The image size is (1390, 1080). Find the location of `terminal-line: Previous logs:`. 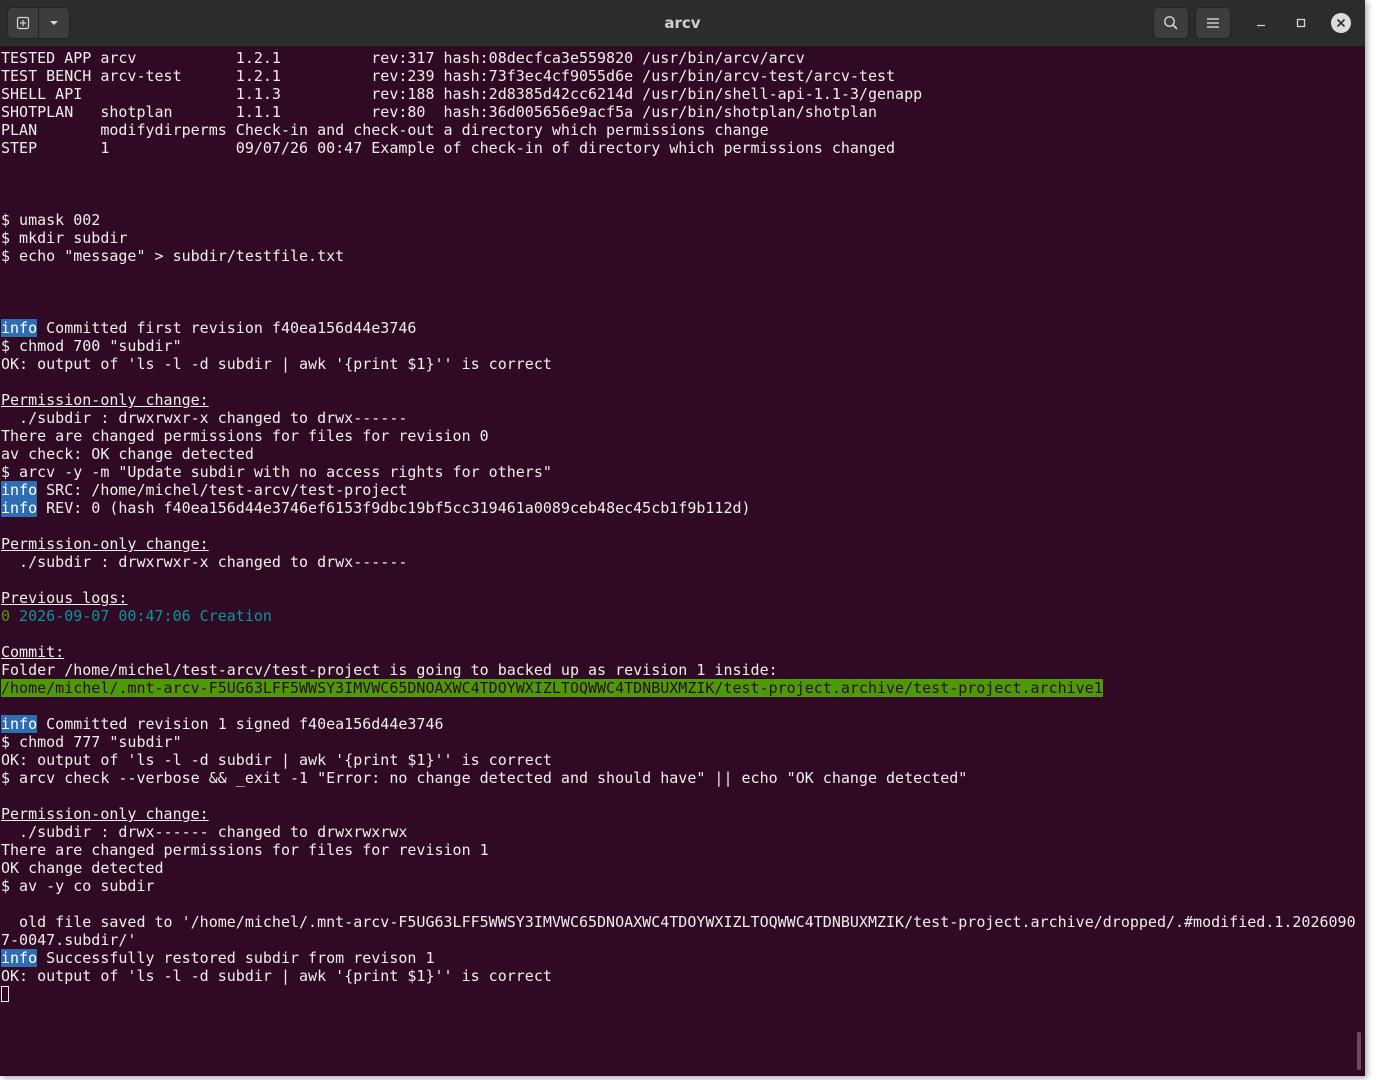

terminal-line: Previous logs: is located at coordinates (676, 598).